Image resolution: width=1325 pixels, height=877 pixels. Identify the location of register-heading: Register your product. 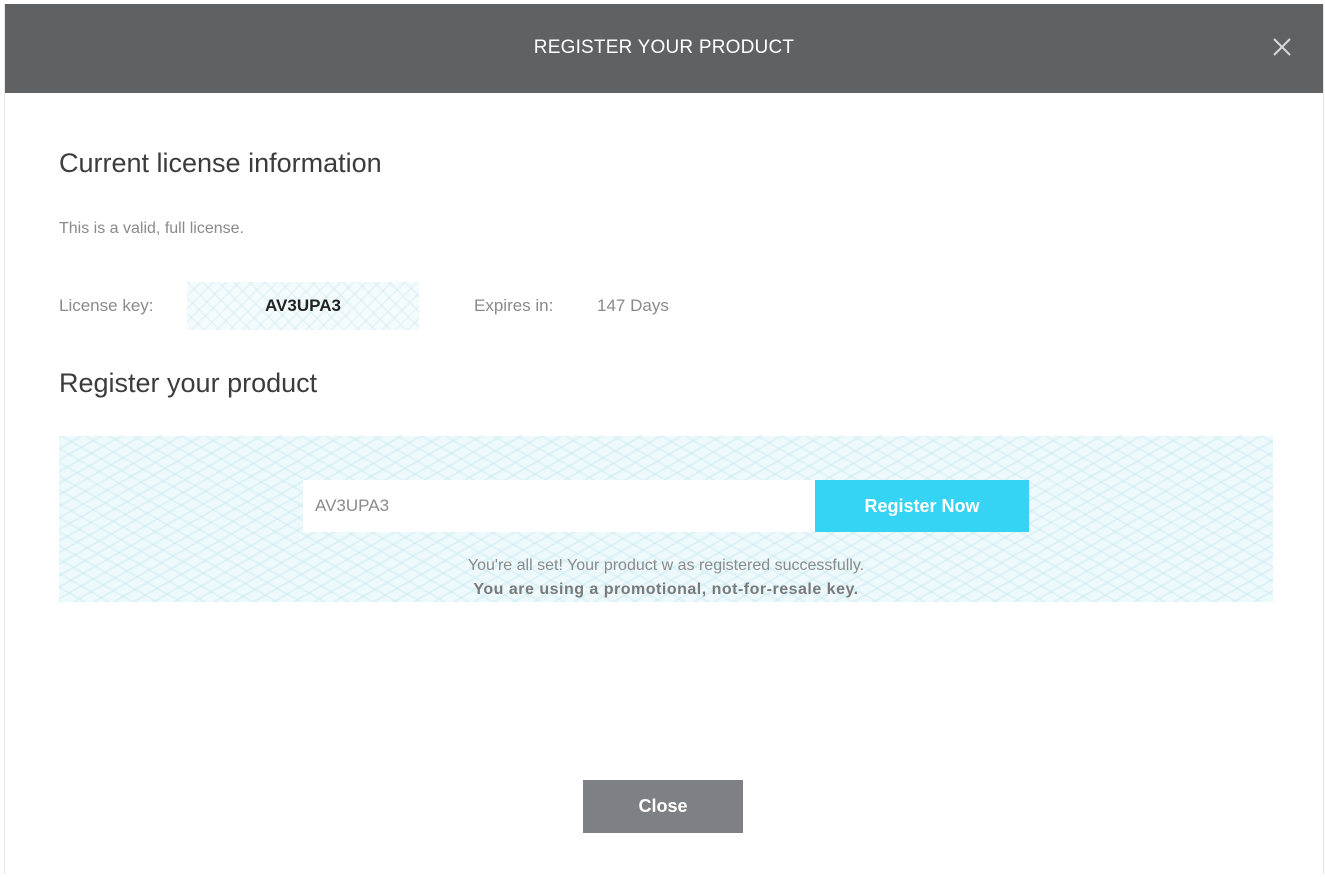
(188, 383).